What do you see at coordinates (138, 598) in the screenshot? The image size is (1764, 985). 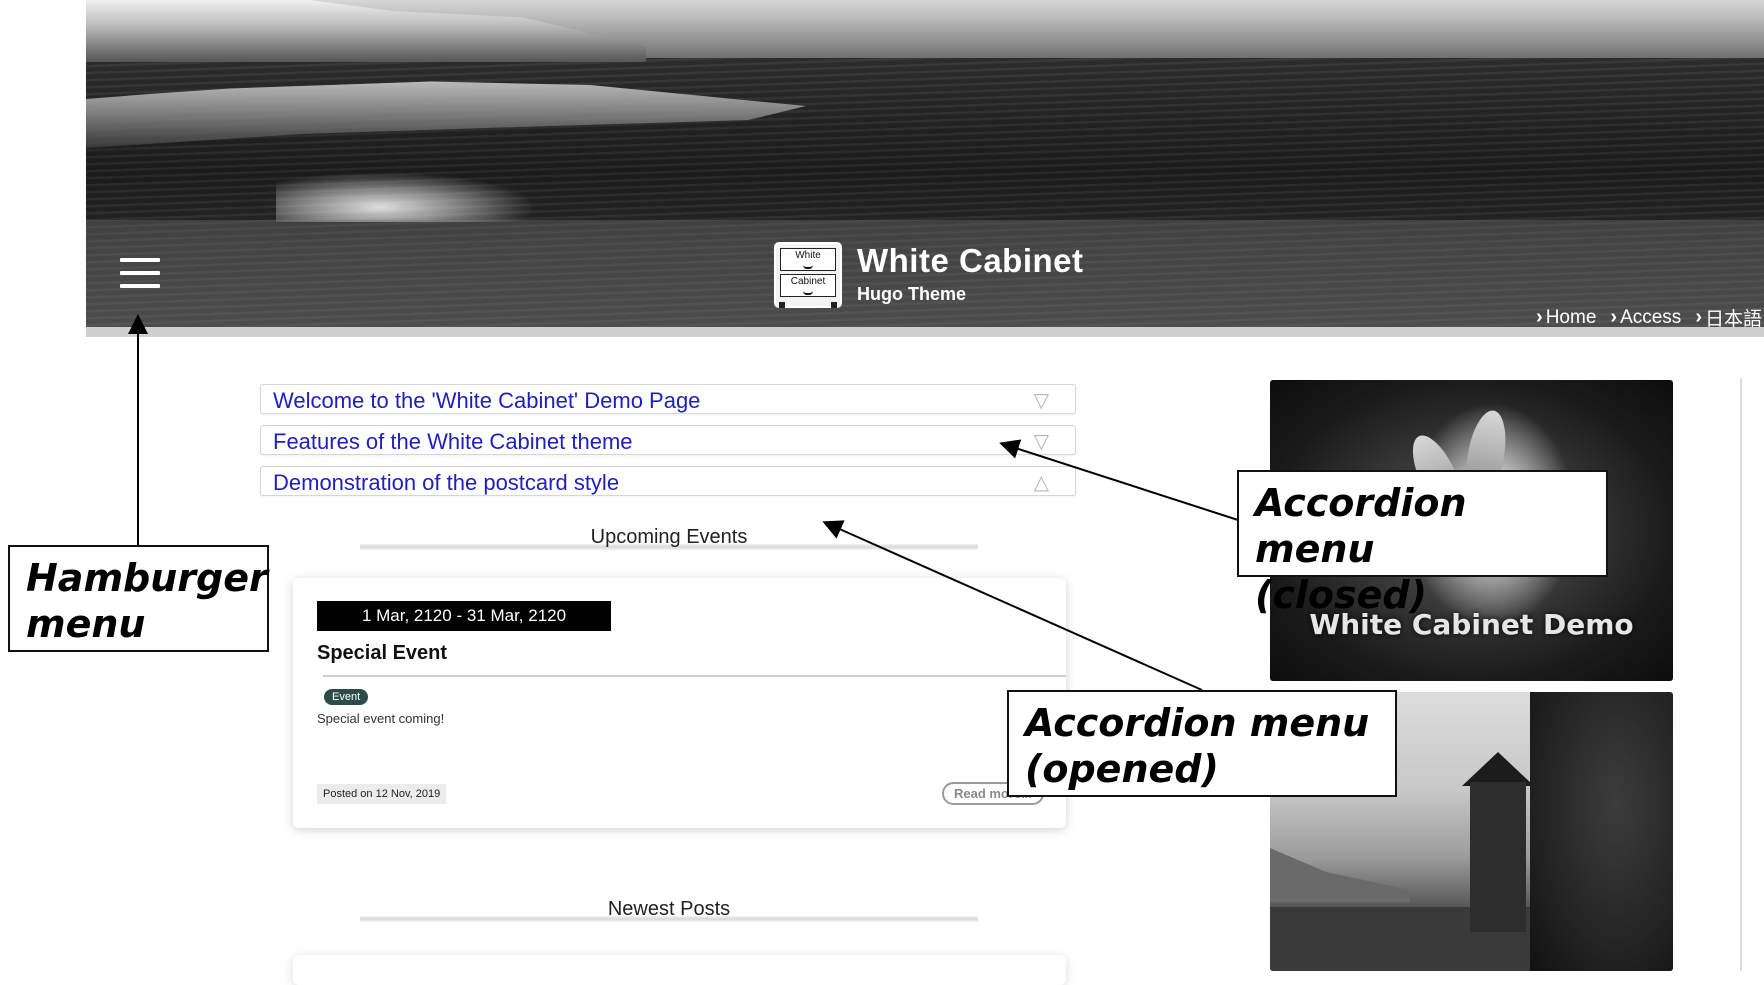 I see `callout-hamburger-menu: Hamburger menu` at bounding box center [138, 598].